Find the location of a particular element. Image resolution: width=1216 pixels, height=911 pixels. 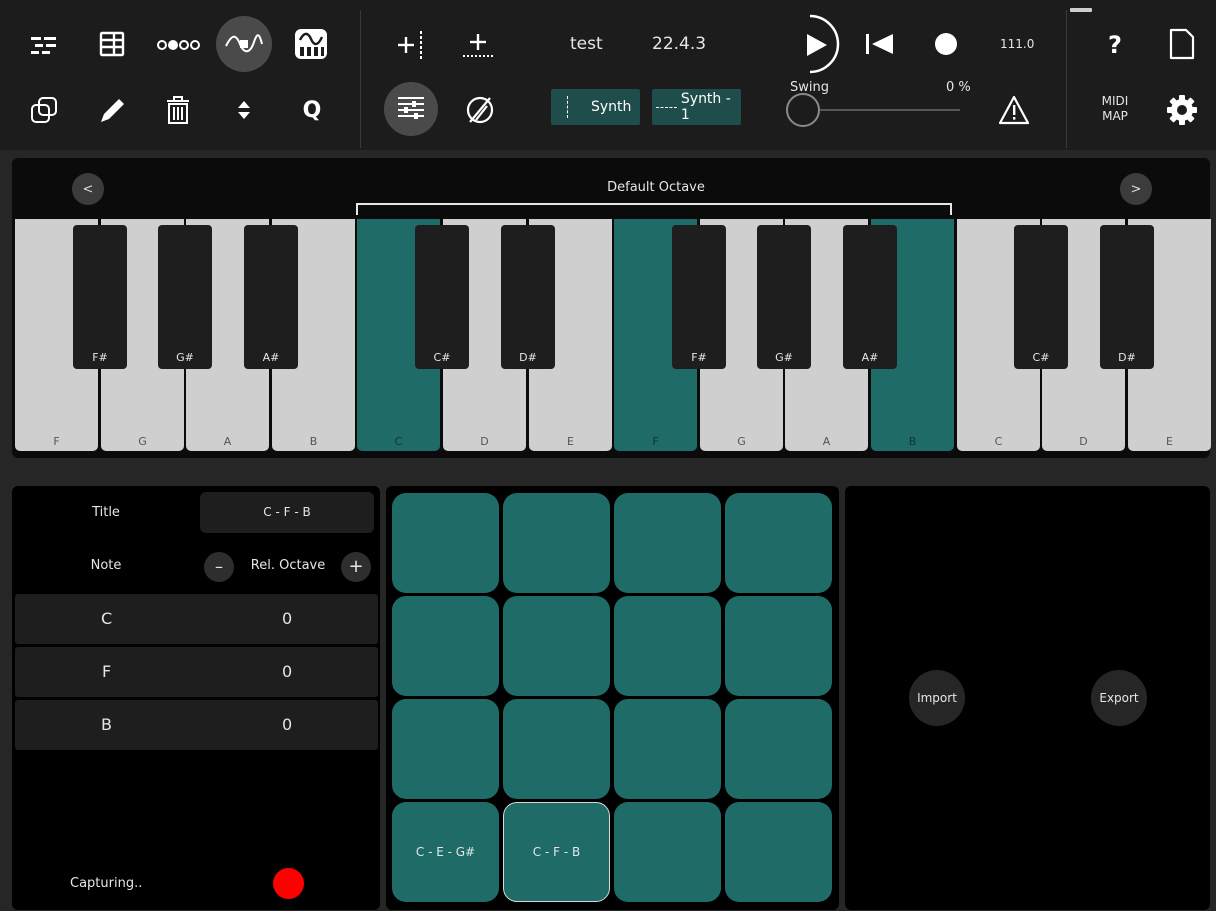

midi-map-button: MIDI MAP is located at coordinates (1115, 109).